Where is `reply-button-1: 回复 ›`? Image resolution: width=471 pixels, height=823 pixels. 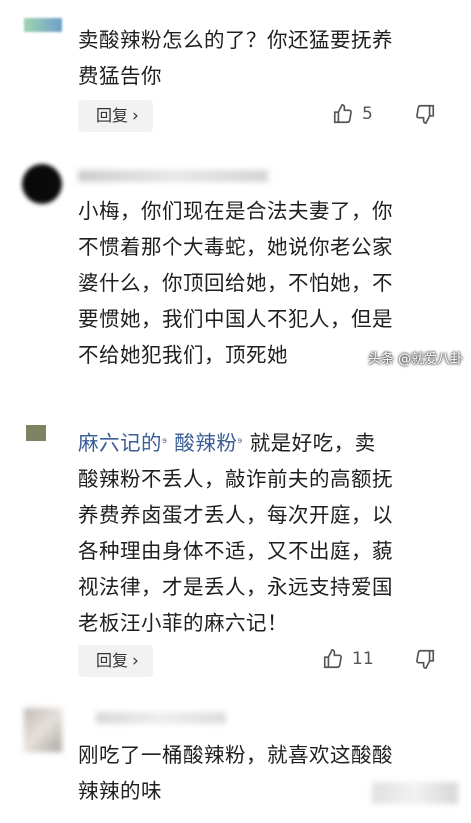
reply-button-1: 回复 › is located at coordinates (115, 116).